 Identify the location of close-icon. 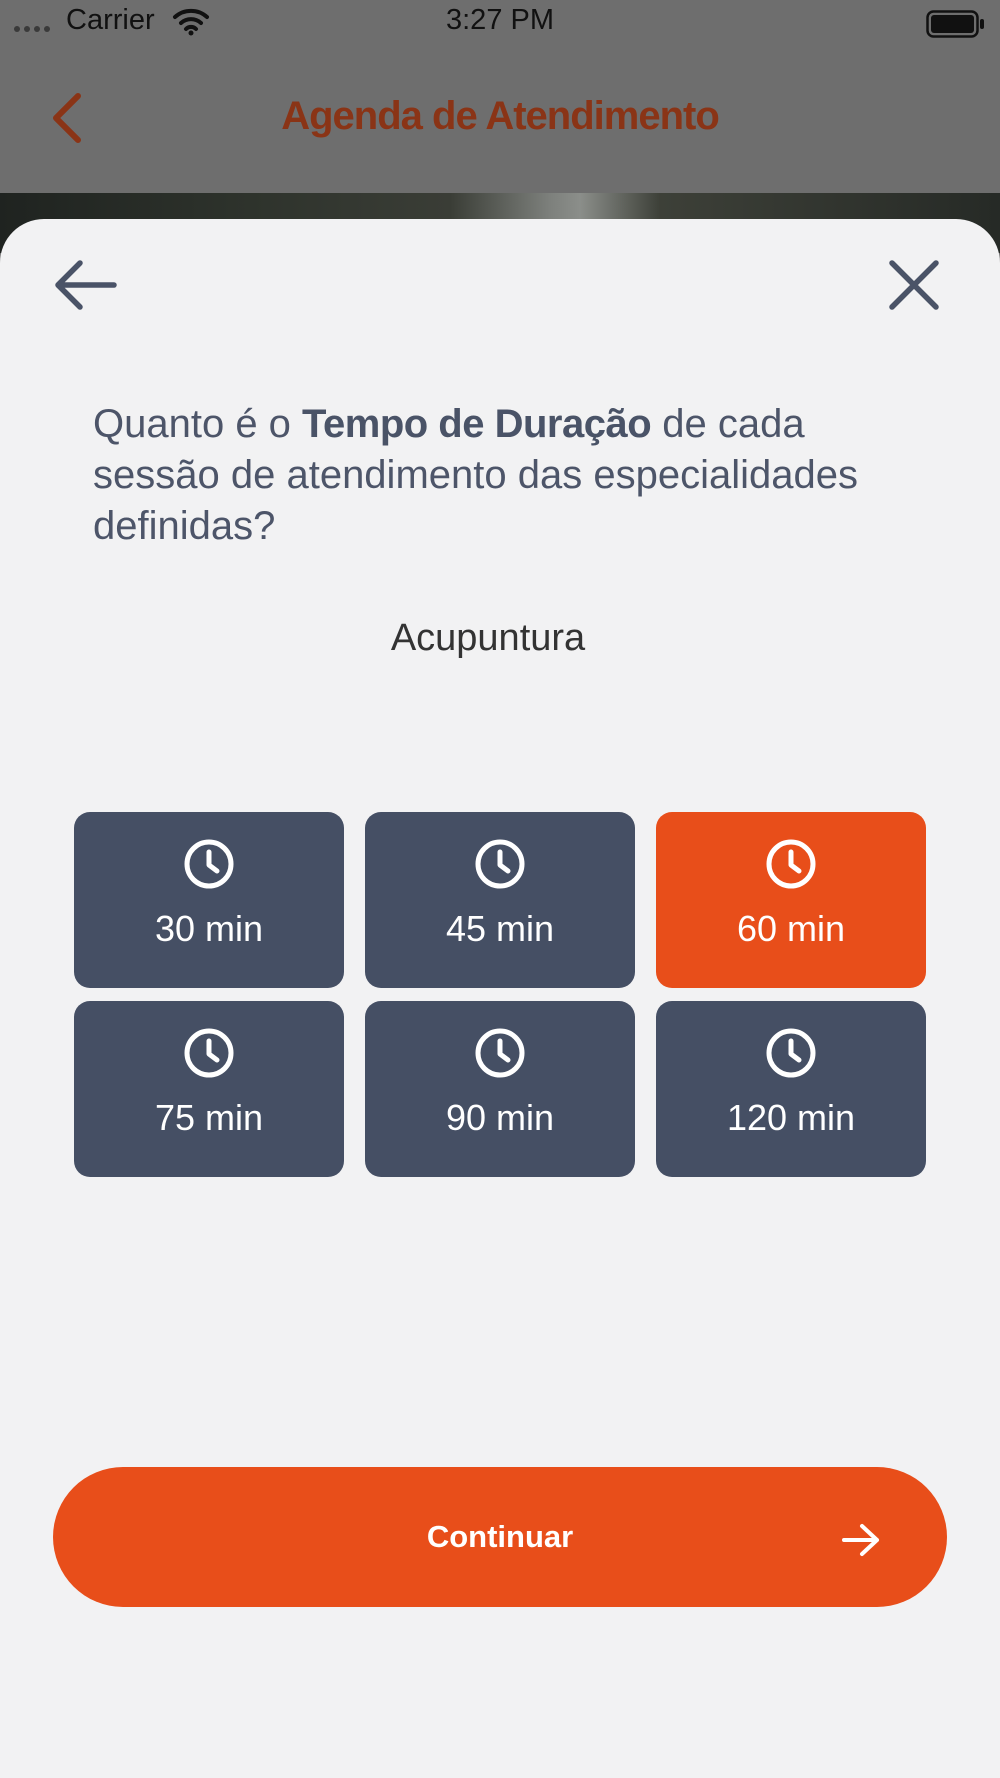
(914, 285).